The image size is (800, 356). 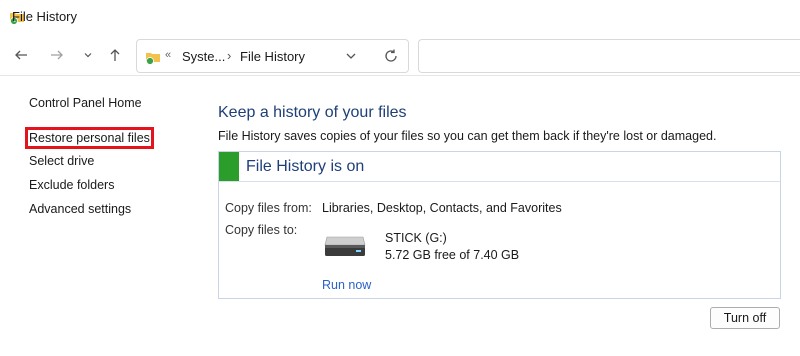 I want to click on search-input, so click(x=609, y=56).